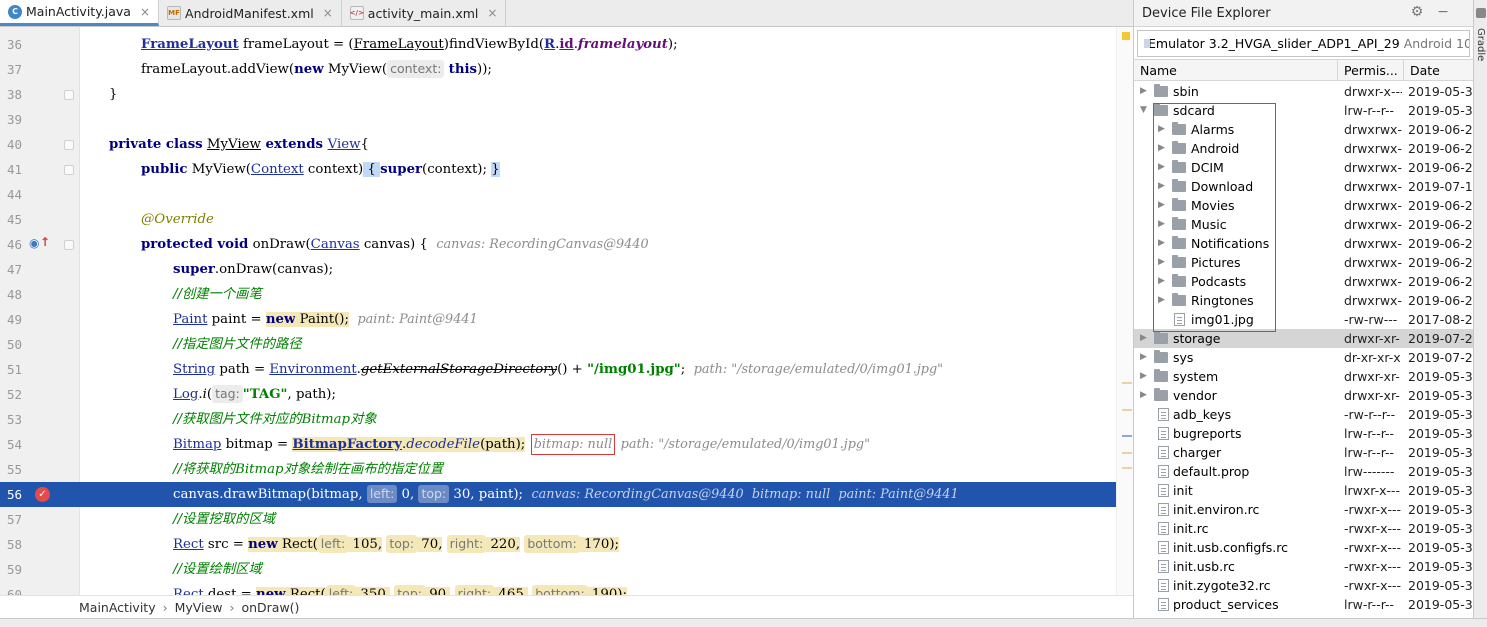 The height and width of the screenshot is (627, 1487). Describe the element at coordinates (1439, 70) in the screenshot. I see `column-header-date: Date` at that location.